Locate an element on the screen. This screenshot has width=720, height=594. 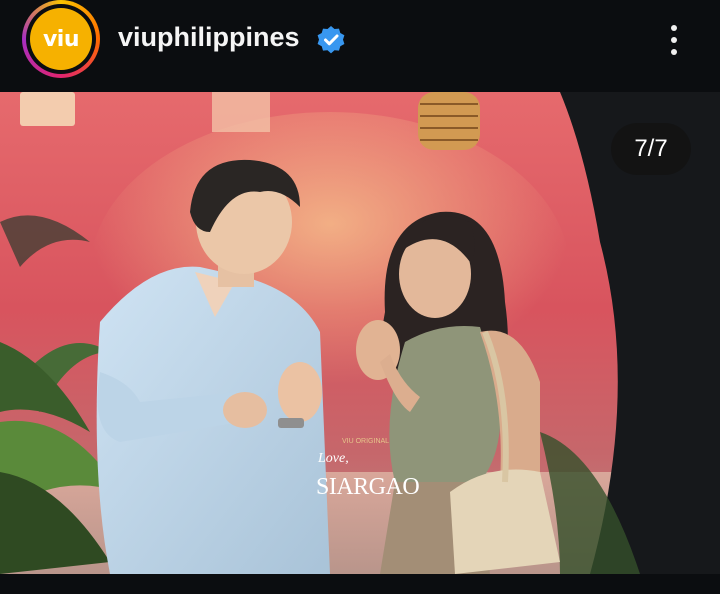
avatar-logo-text: viu is located at coordinates (61, 39).